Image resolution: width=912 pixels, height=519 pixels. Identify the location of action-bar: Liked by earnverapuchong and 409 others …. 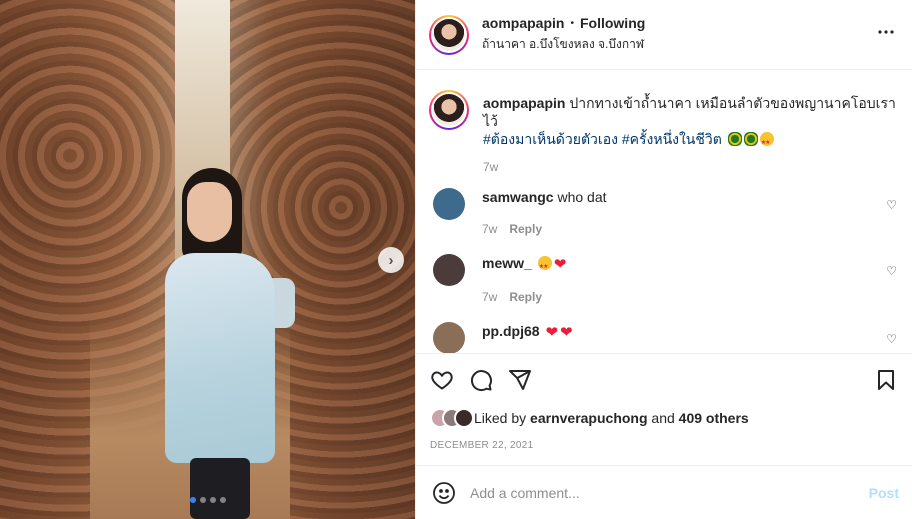
(664, 402).